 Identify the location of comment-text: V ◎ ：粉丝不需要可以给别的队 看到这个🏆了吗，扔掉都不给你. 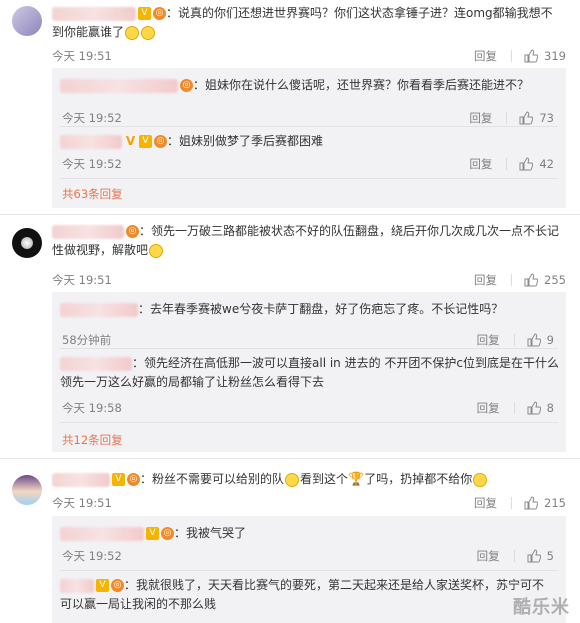
(312, 479).